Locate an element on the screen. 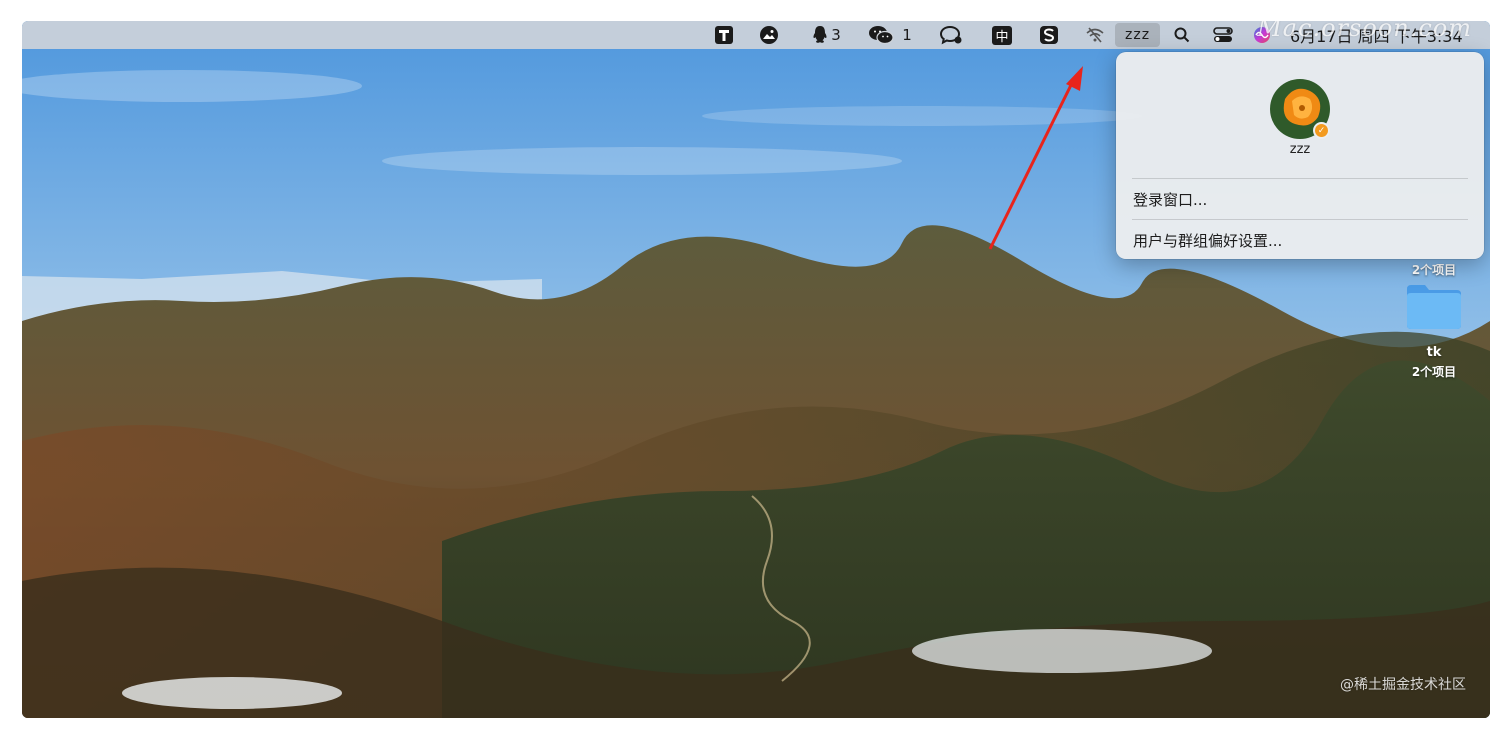 This screenshot has height=740, width=1512. chat-bubble-icon is located at coordinates (951, 35).